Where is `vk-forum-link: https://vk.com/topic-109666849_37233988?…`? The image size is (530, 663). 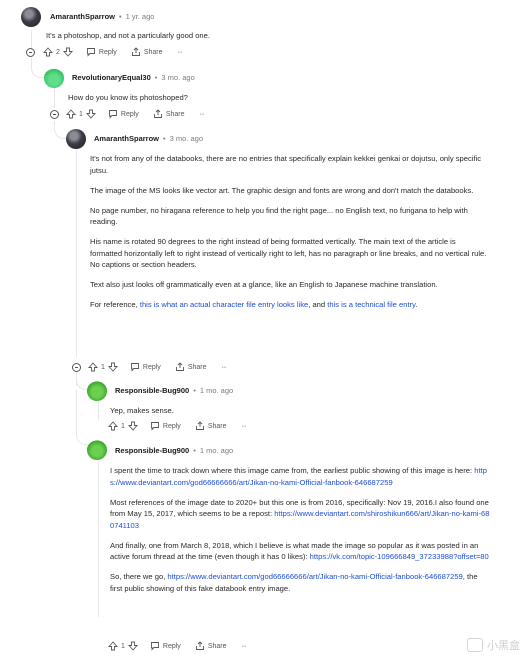
vk-forum-link: https://vk.com/topic-109666849_37233988?… is located at coordinates (399, 556).